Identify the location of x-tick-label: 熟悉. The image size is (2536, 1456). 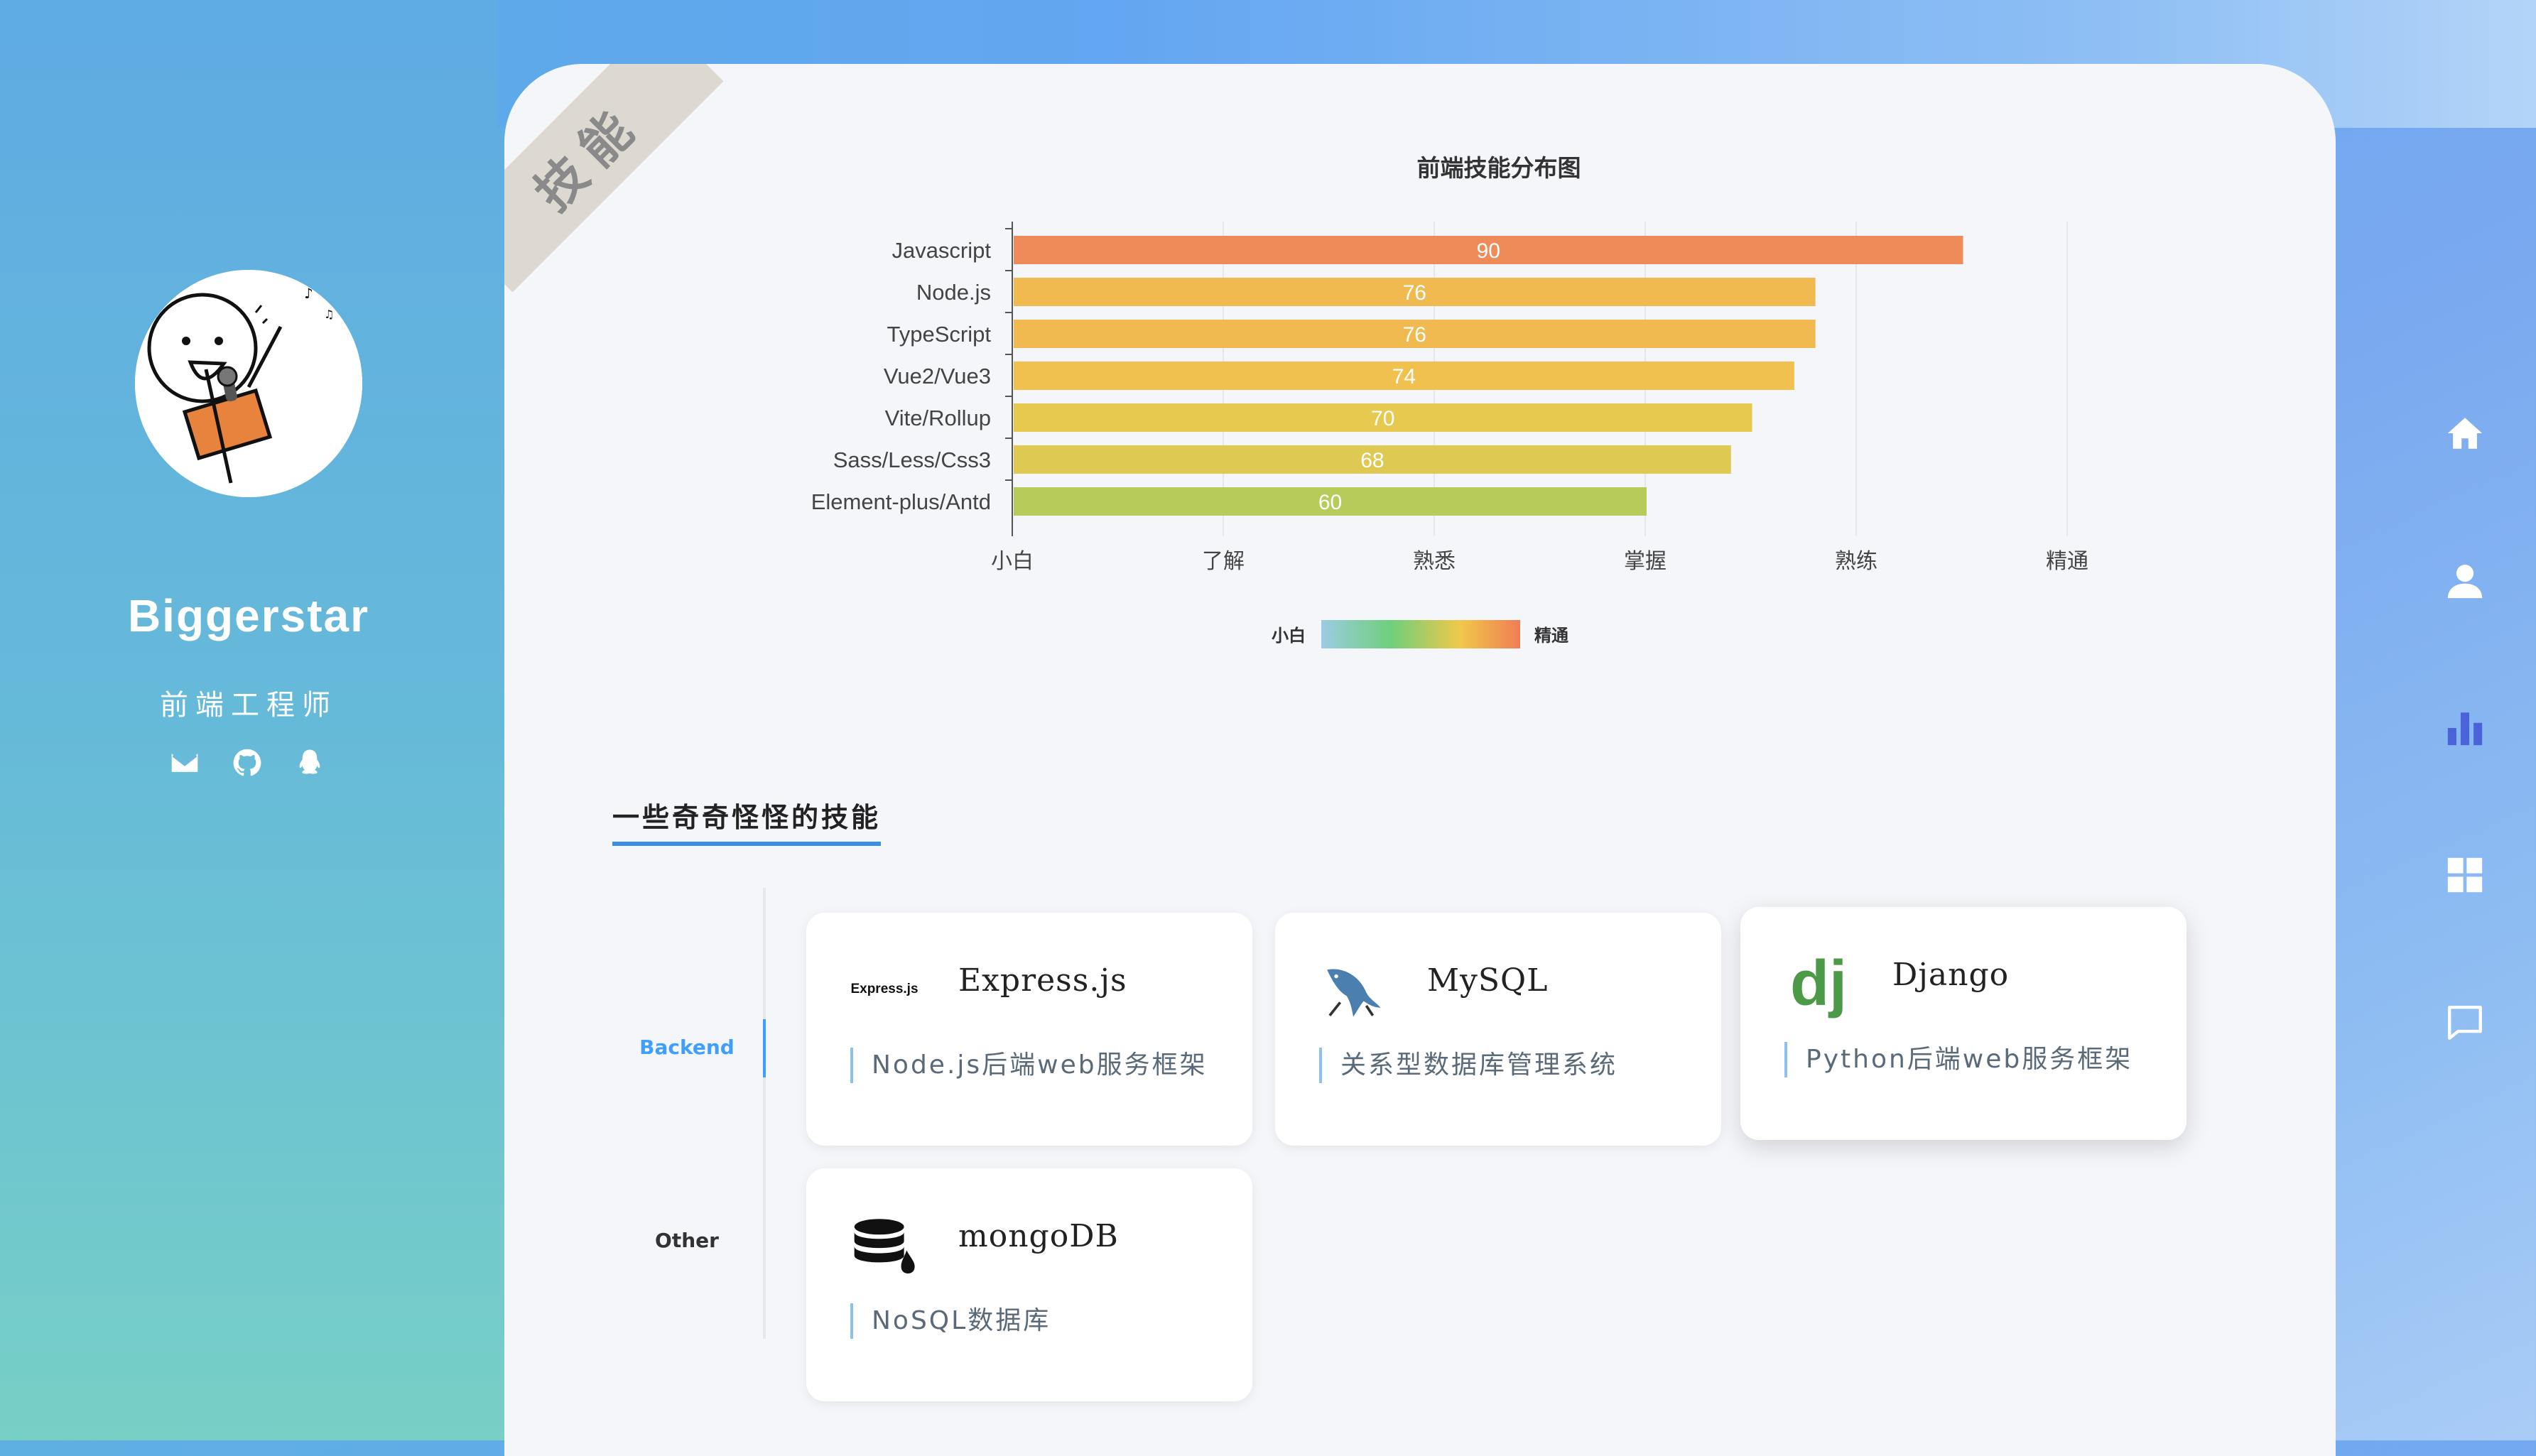
(1434, 561).